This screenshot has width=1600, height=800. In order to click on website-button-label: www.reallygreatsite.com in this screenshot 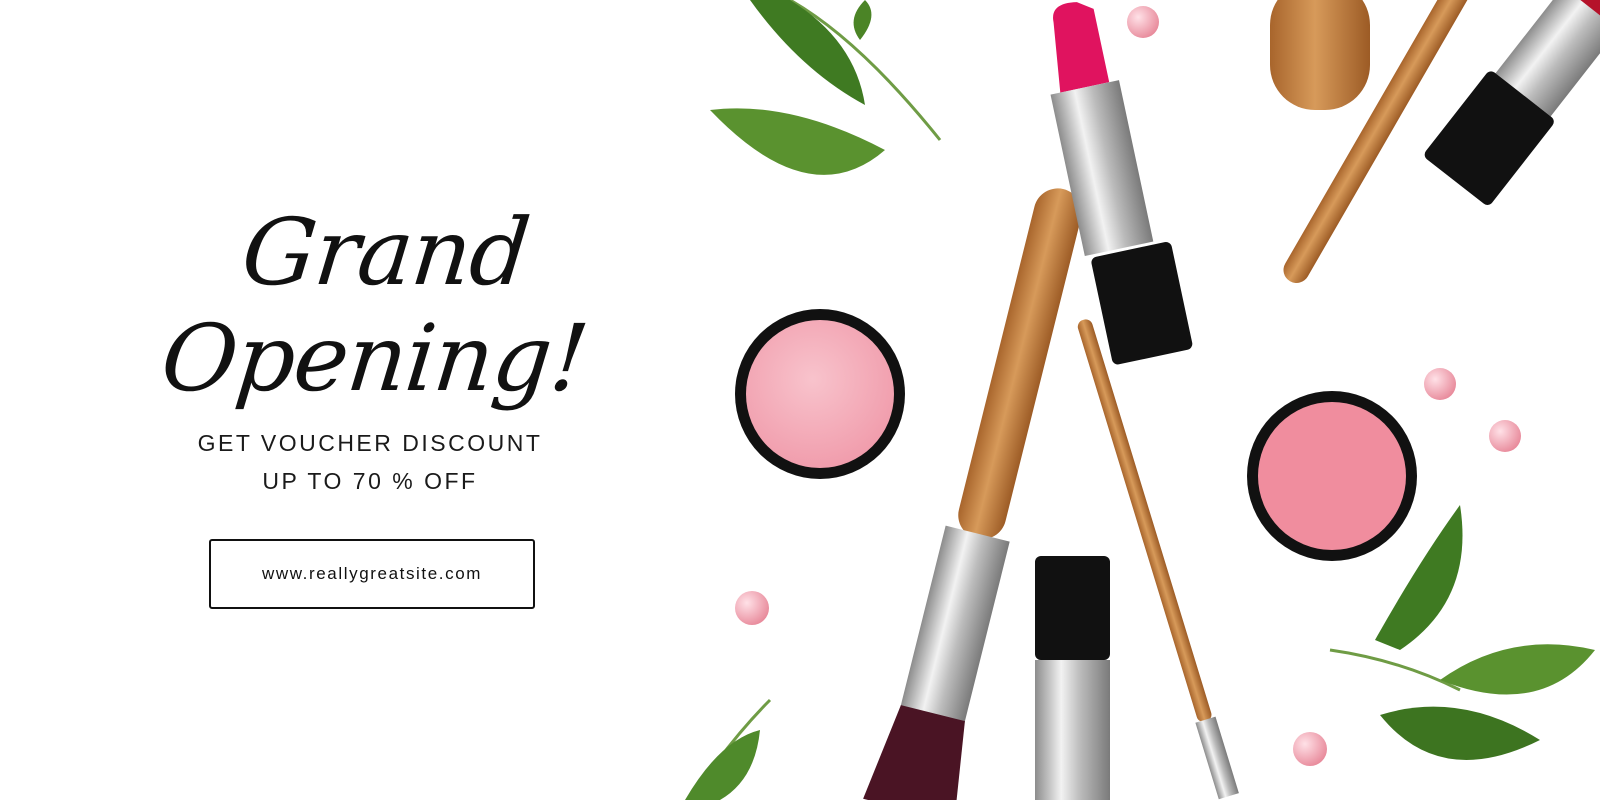, I will do `click(372, 573)`.